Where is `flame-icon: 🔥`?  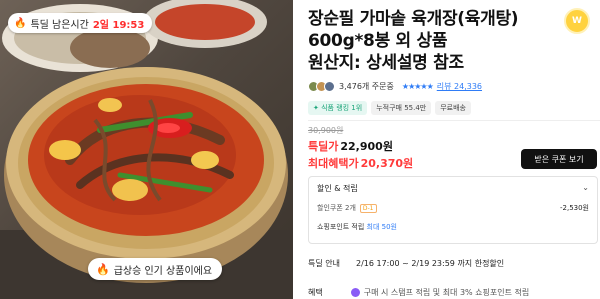 flame-icon: 🔥 is located at coordinates (103, 269).